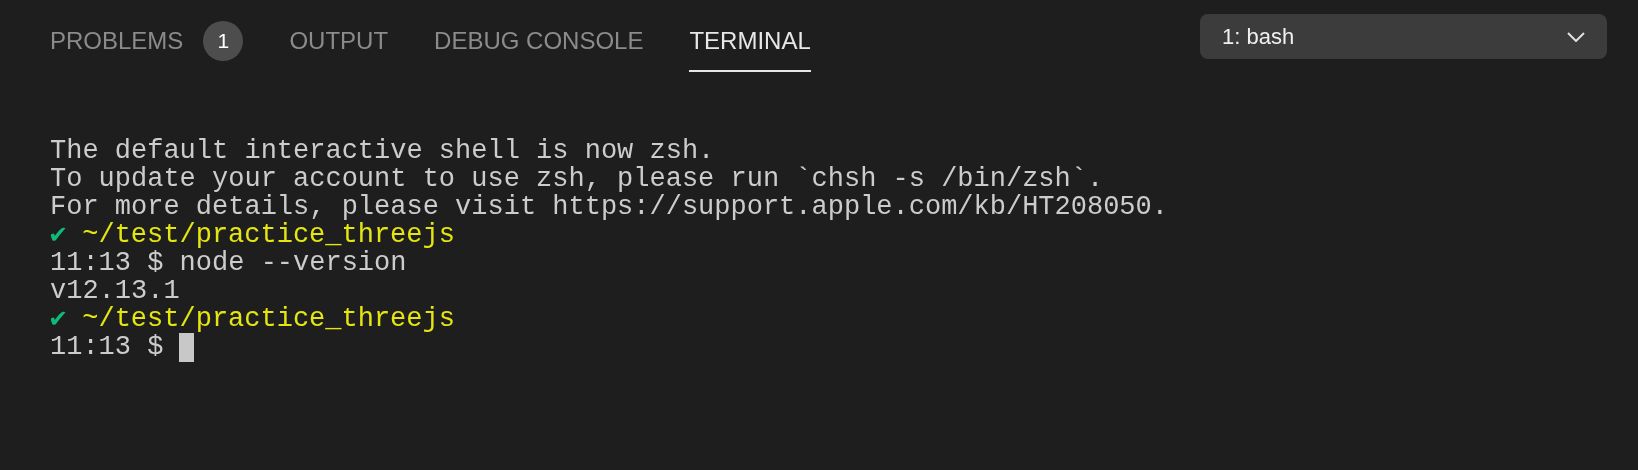  I want to click on chevron-down-icon, so click(1576, 36).